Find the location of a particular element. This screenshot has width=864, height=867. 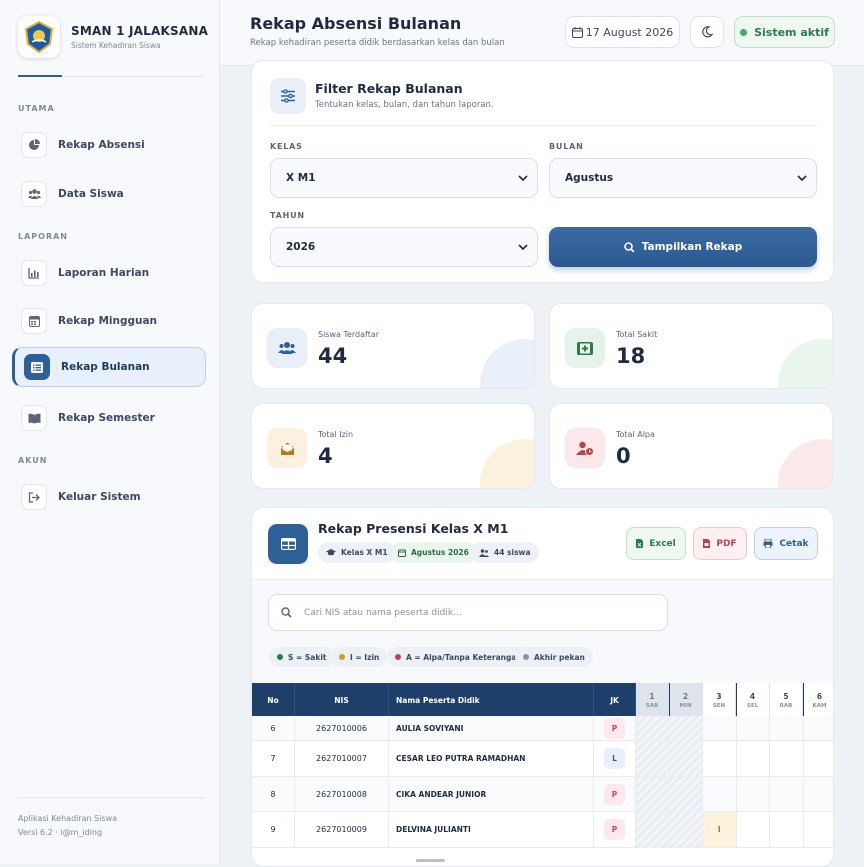

chip-siswa-text: 44 siswa is located at coordinates (512, 552).